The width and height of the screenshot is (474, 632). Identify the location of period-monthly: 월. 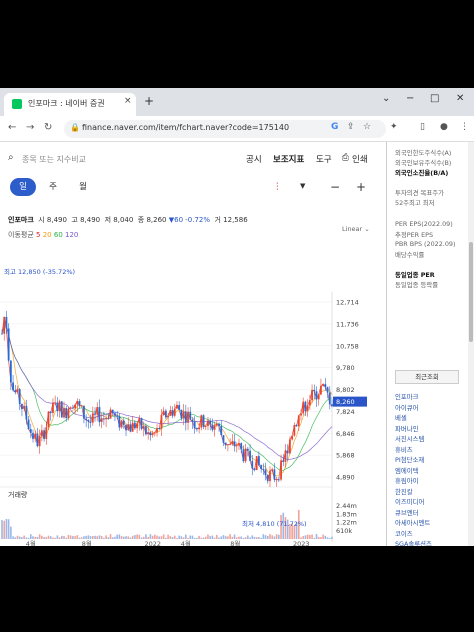
(83, 187).